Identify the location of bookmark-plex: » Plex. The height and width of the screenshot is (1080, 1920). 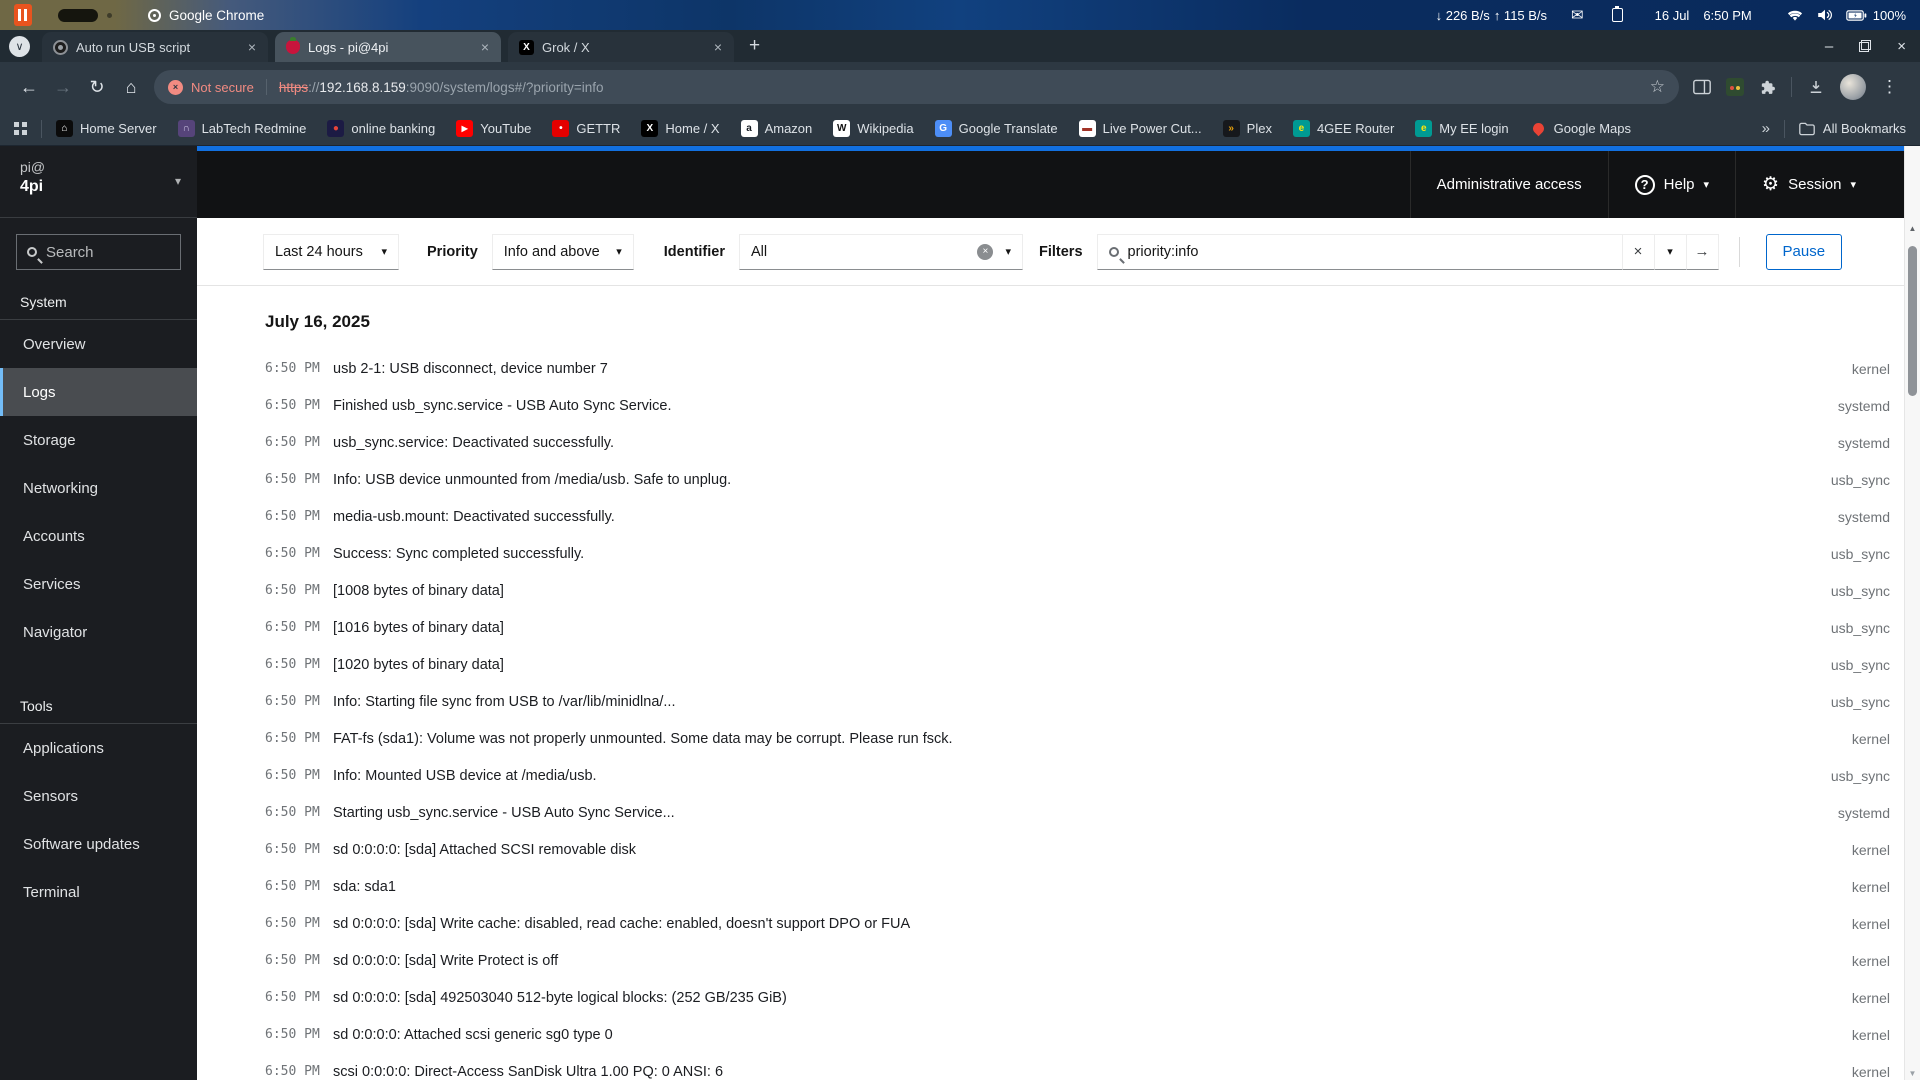
(1247, 128).